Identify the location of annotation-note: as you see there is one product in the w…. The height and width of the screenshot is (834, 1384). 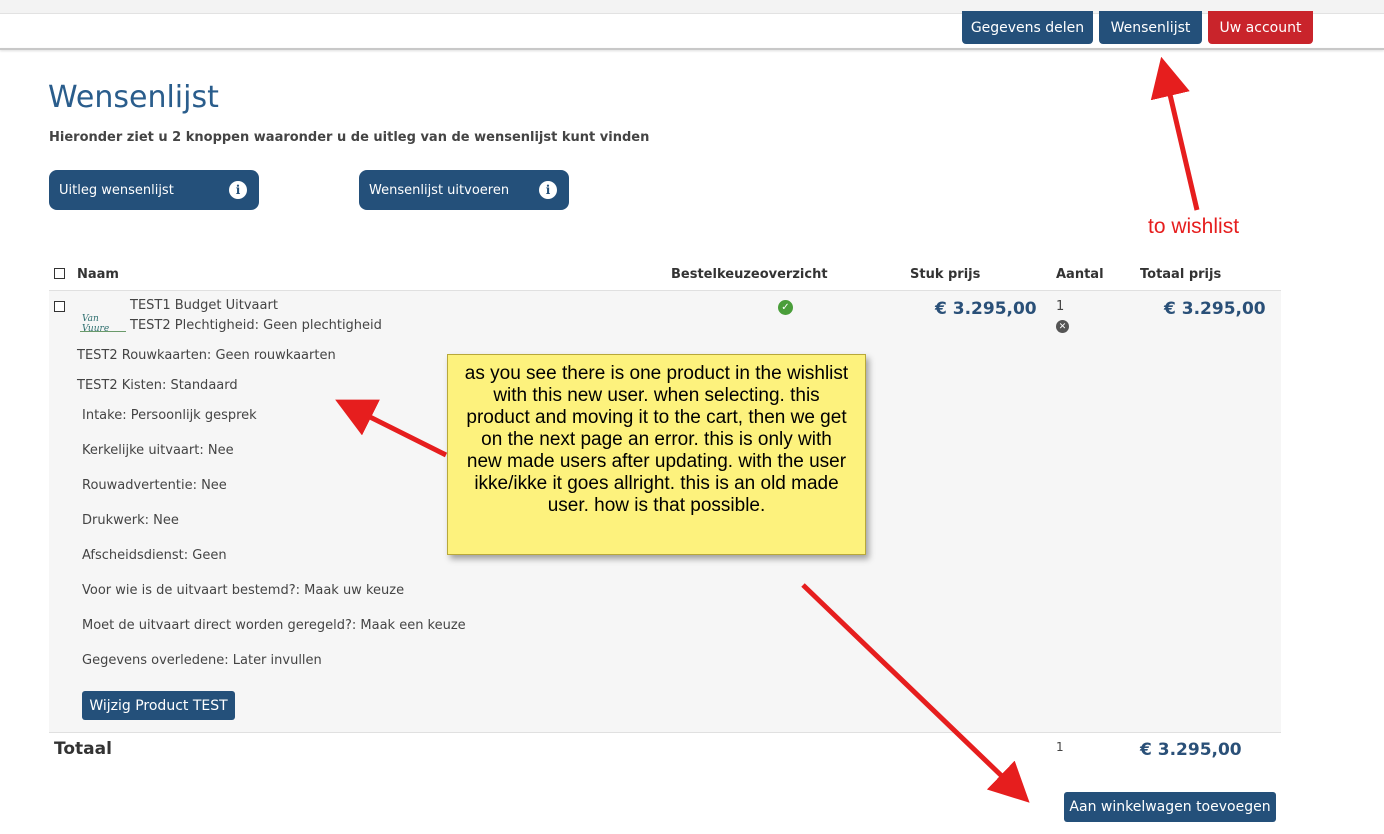
(656, 454).